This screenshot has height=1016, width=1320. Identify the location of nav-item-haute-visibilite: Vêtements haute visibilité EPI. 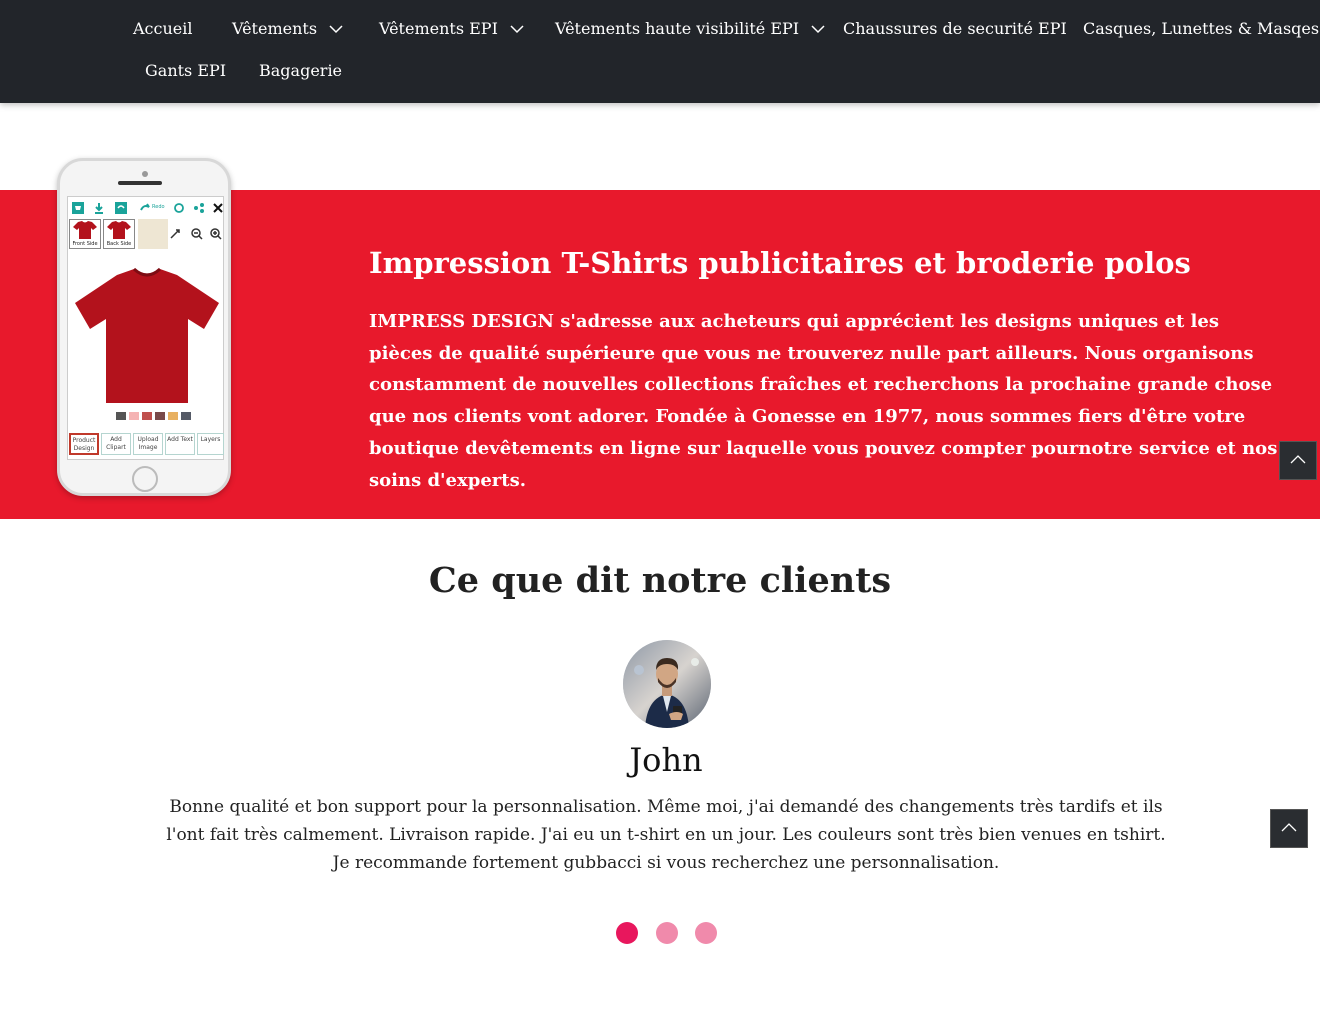
(690, 29).